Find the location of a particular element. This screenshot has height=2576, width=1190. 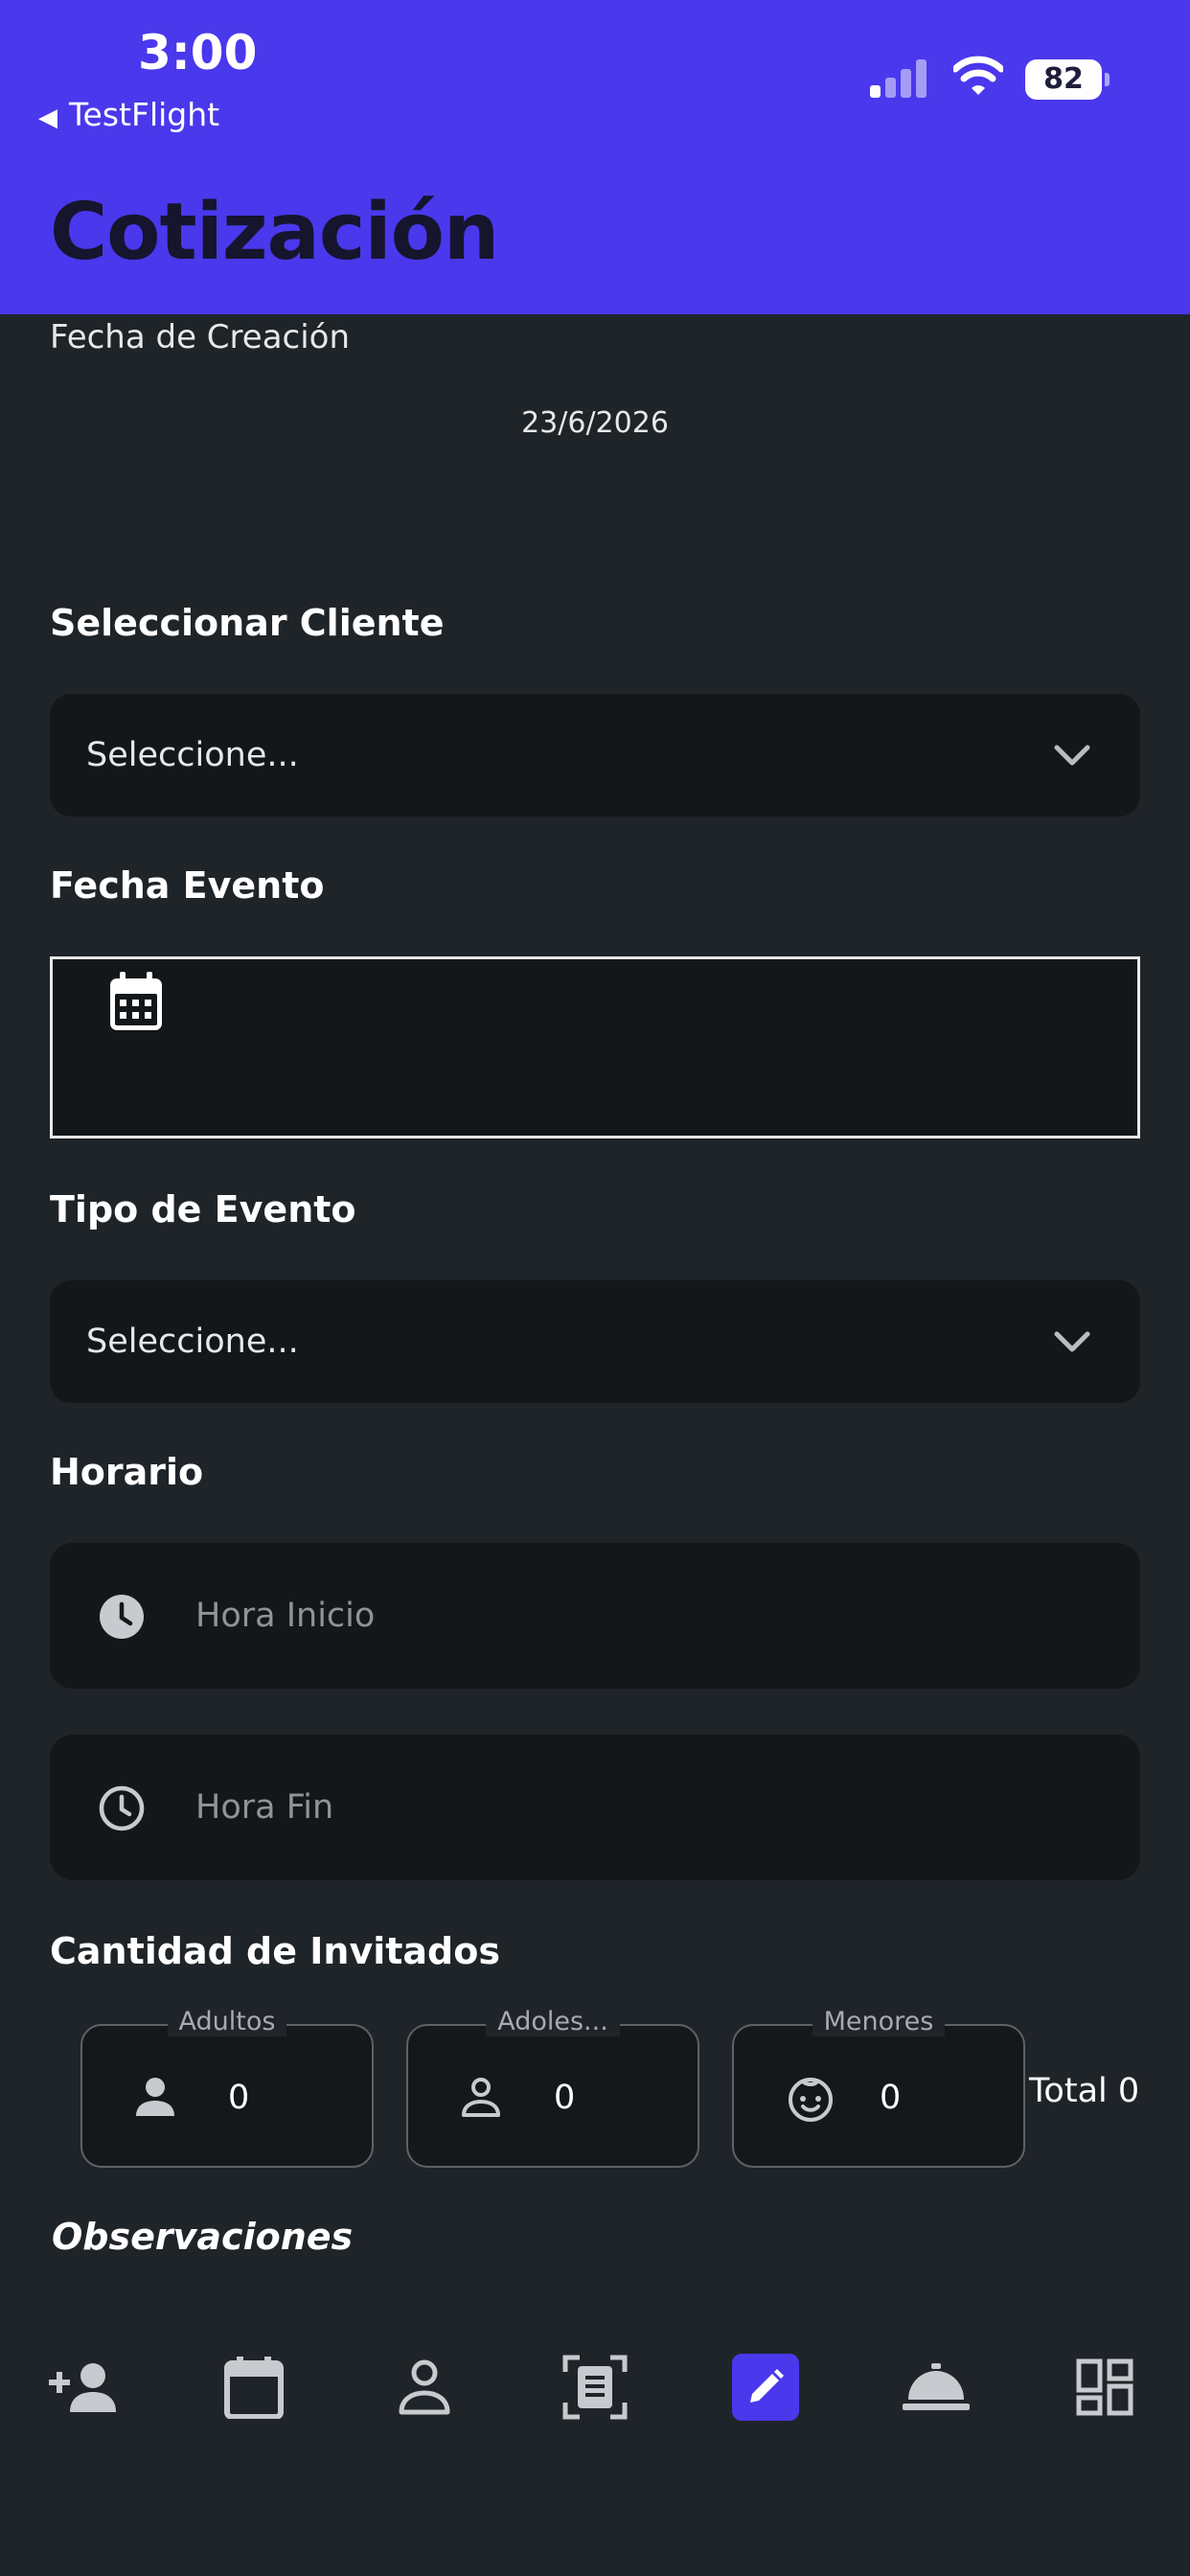

back-arrow-icon: ◀ is located at coordinates (48, 118).